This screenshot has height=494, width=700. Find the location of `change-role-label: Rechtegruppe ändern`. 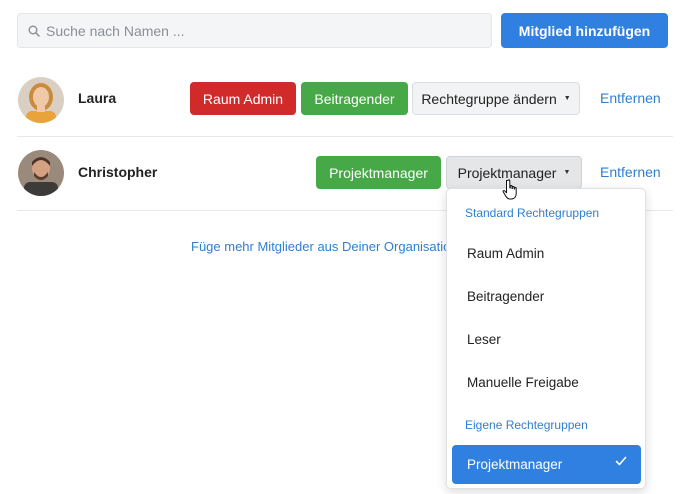

change-role-label: Rechtegruppe ändern is located at coordinates (489, 98).